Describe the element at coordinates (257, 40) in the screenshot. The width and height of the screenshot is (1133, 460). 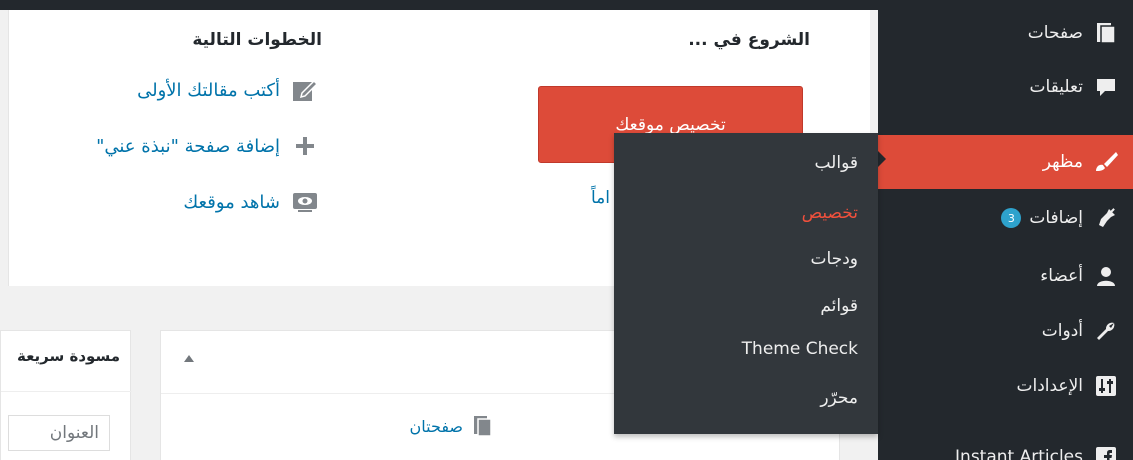
I see `next-steps-title: الخطوات التالية` at that location.